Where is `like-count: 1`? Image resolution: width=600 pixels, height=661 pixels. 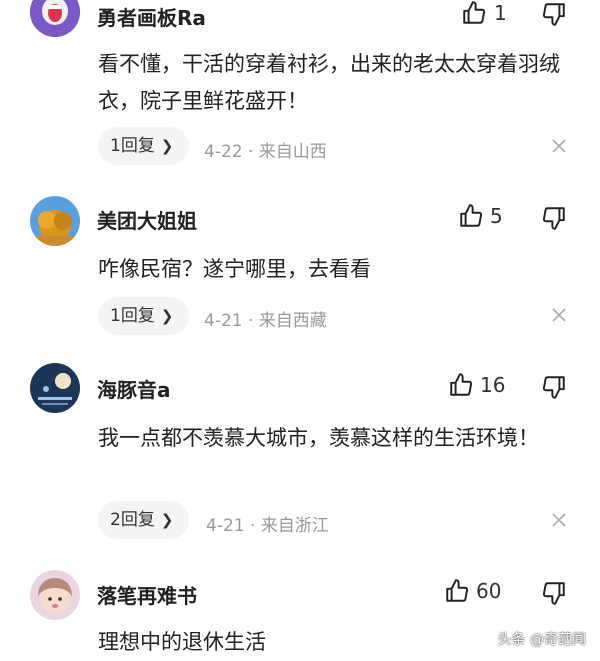
like-count: 1 is located at coordinates (500, 13).